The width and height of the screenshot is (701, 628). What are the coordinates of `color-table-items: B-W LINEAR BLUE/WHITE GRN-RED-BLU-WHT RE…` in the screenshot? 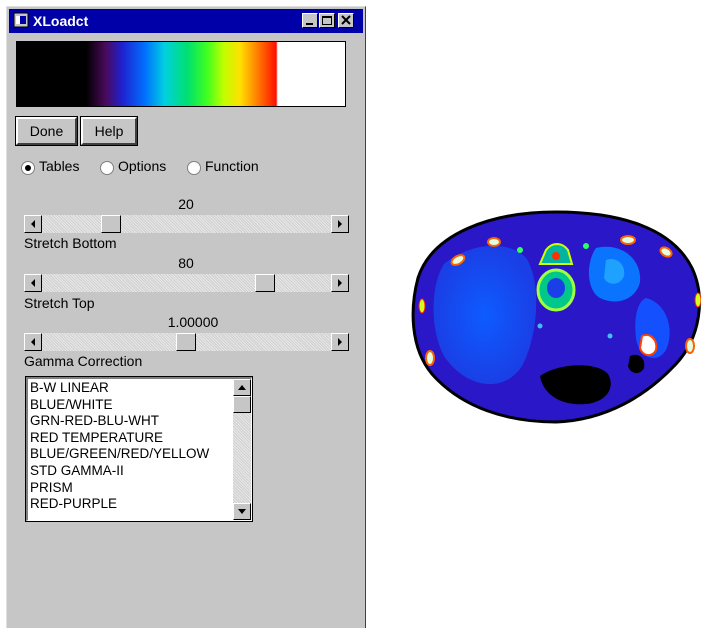 It's located at (119, 446).